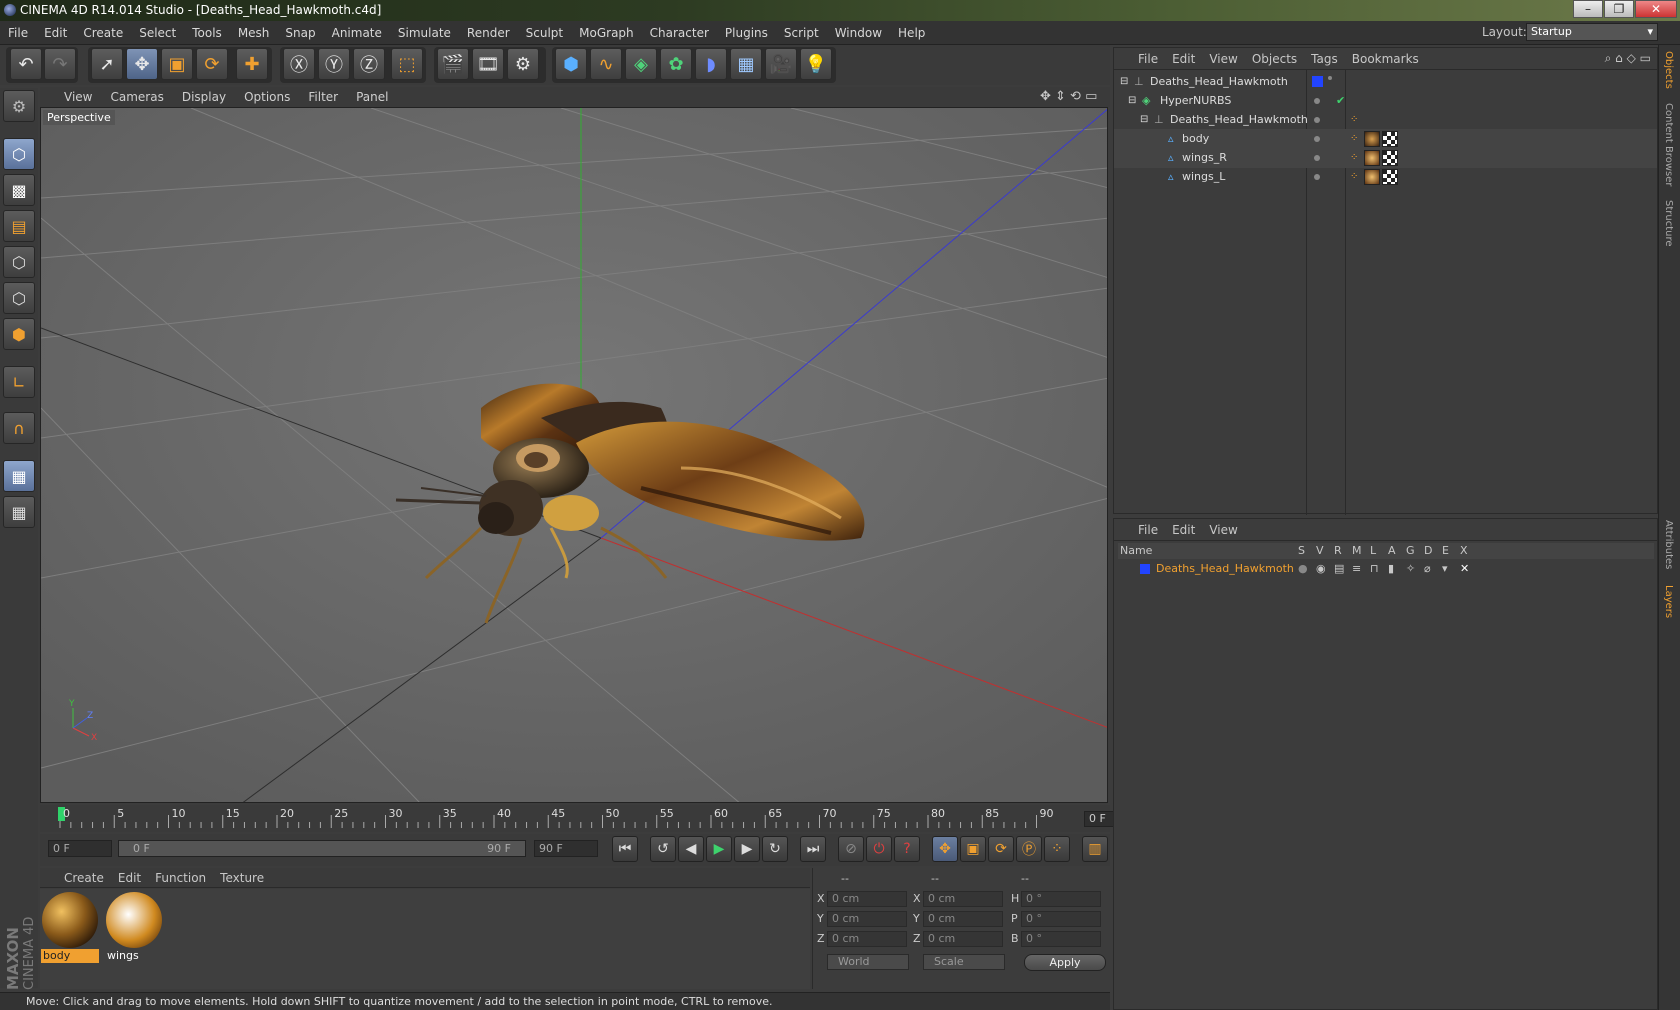 Image resolution: width=1680 pixels, height=1010 pixels. I want to click on rotation-b-field: 0 °, so click(1061, 939).